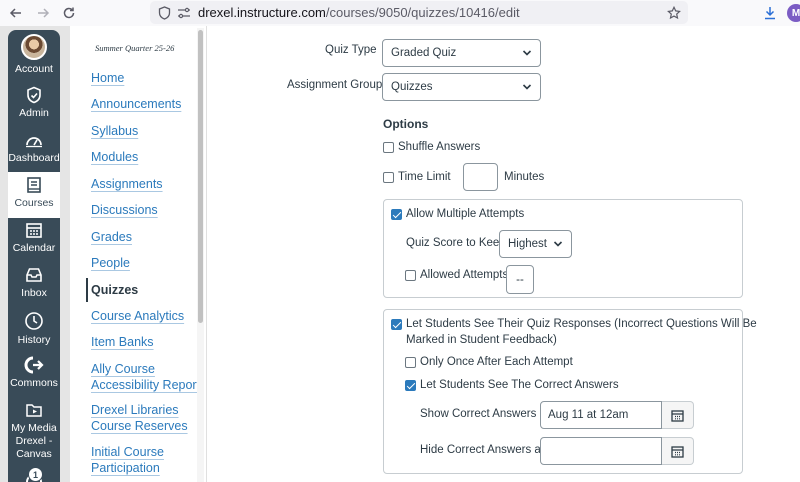 This screenshot has height=482, width=800. I want to click on global-nav-history: History, so click(34, 331).